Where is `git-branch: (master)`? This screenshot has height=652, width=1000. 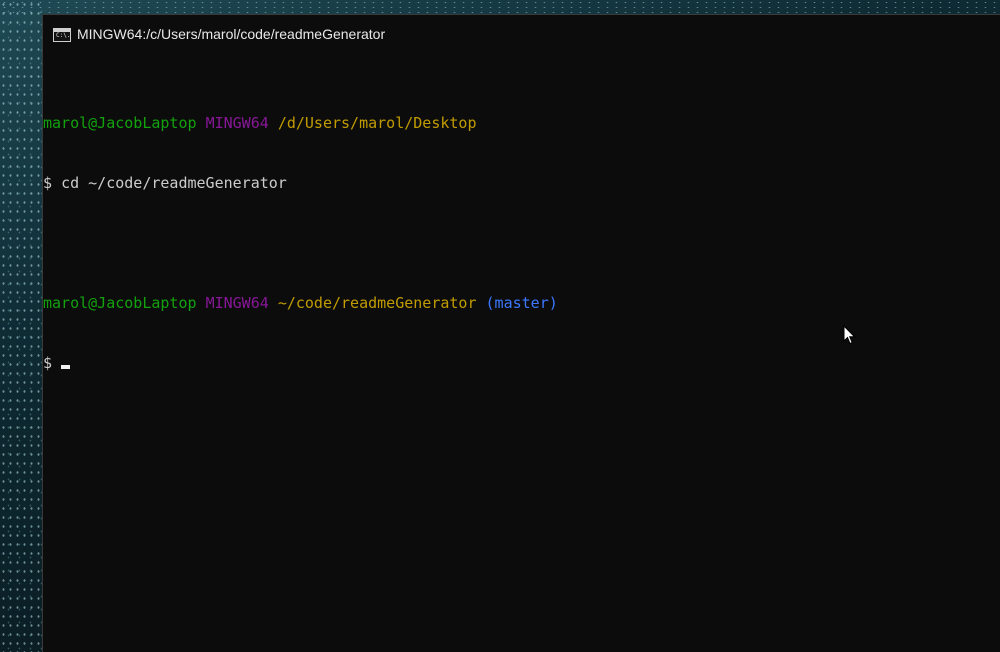 git-branch: (master) is located at coordinates (521, 303).